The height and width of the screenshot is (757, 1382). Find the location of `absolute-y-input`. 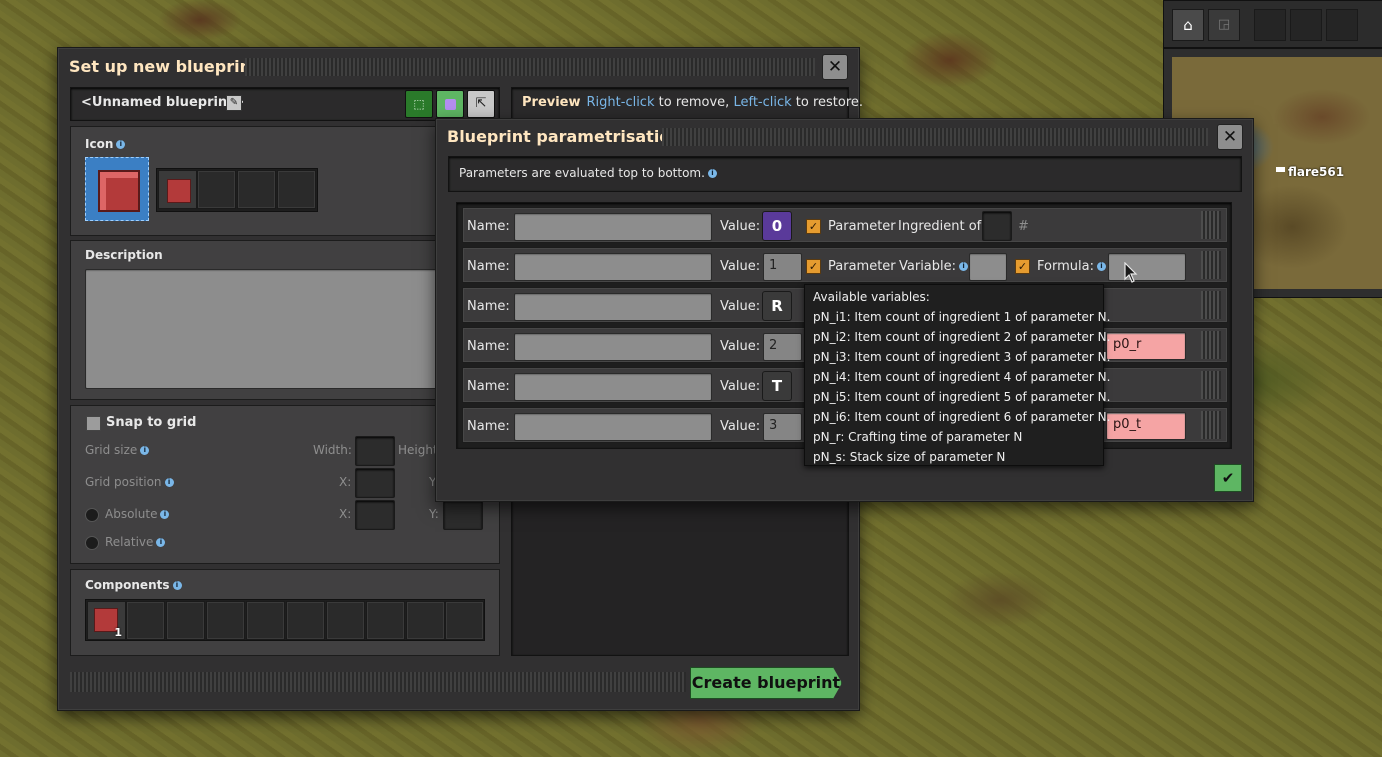

absolute-y-input is located at coordinates (463, 515).